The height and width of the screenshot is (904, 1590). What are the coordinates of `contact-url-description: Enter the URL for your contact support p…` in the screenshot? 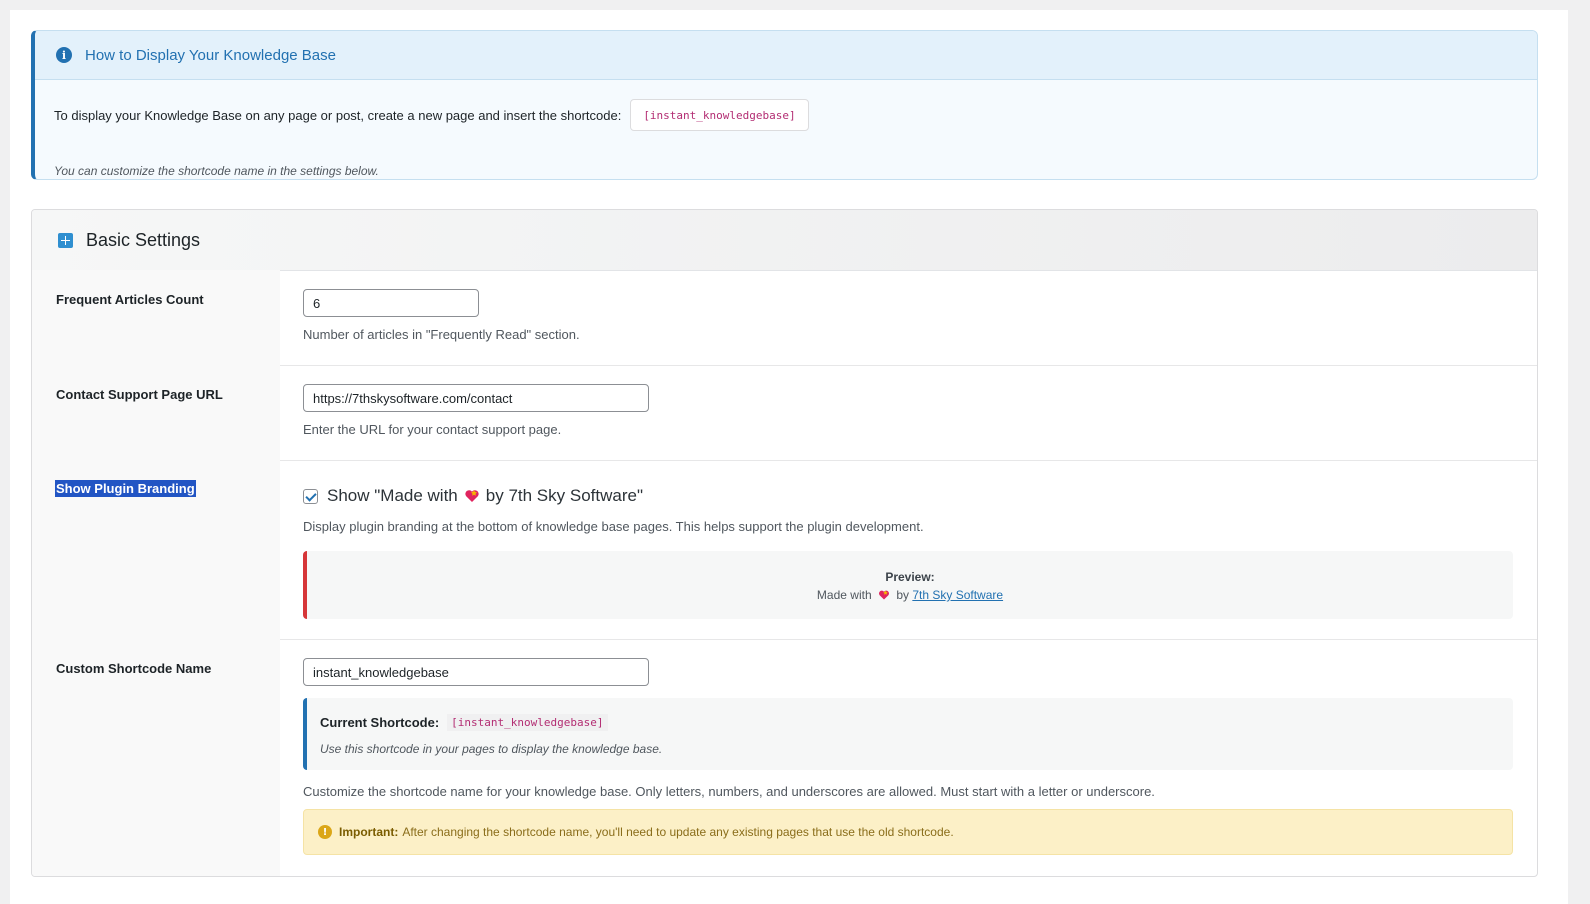 It's located at (432, 429).